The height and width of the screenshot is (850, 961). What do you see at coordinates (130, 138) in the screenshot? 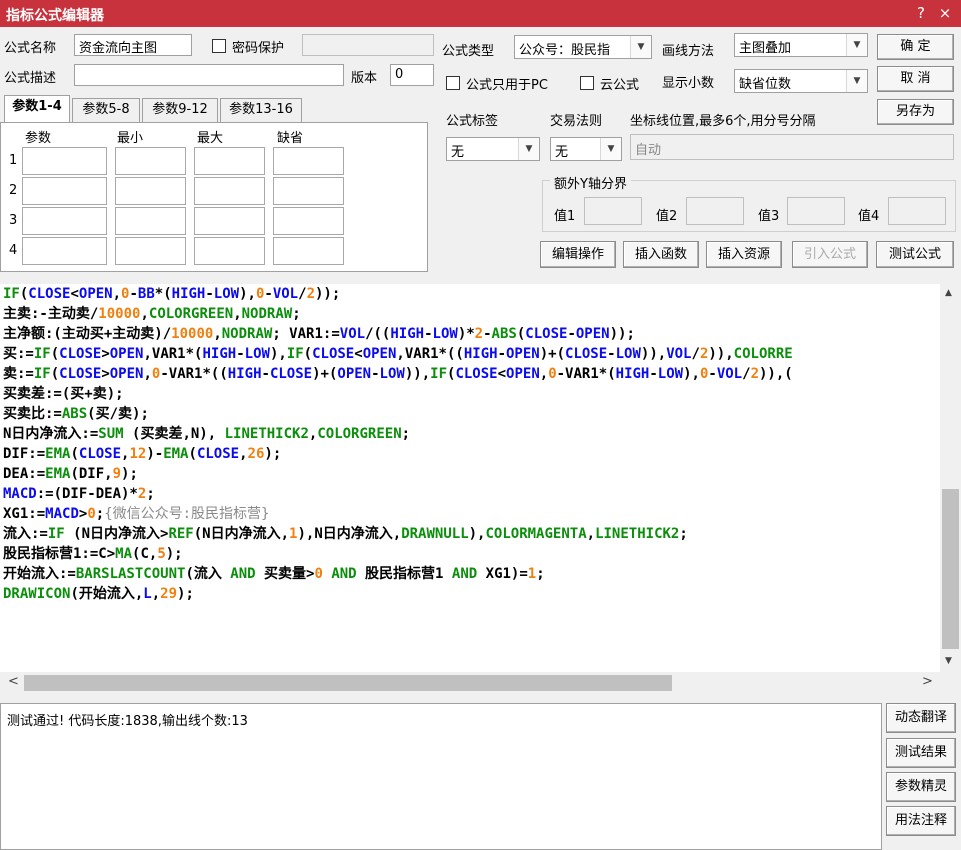
I see `param-header-min: 最小` at bounding box center [130, 138].